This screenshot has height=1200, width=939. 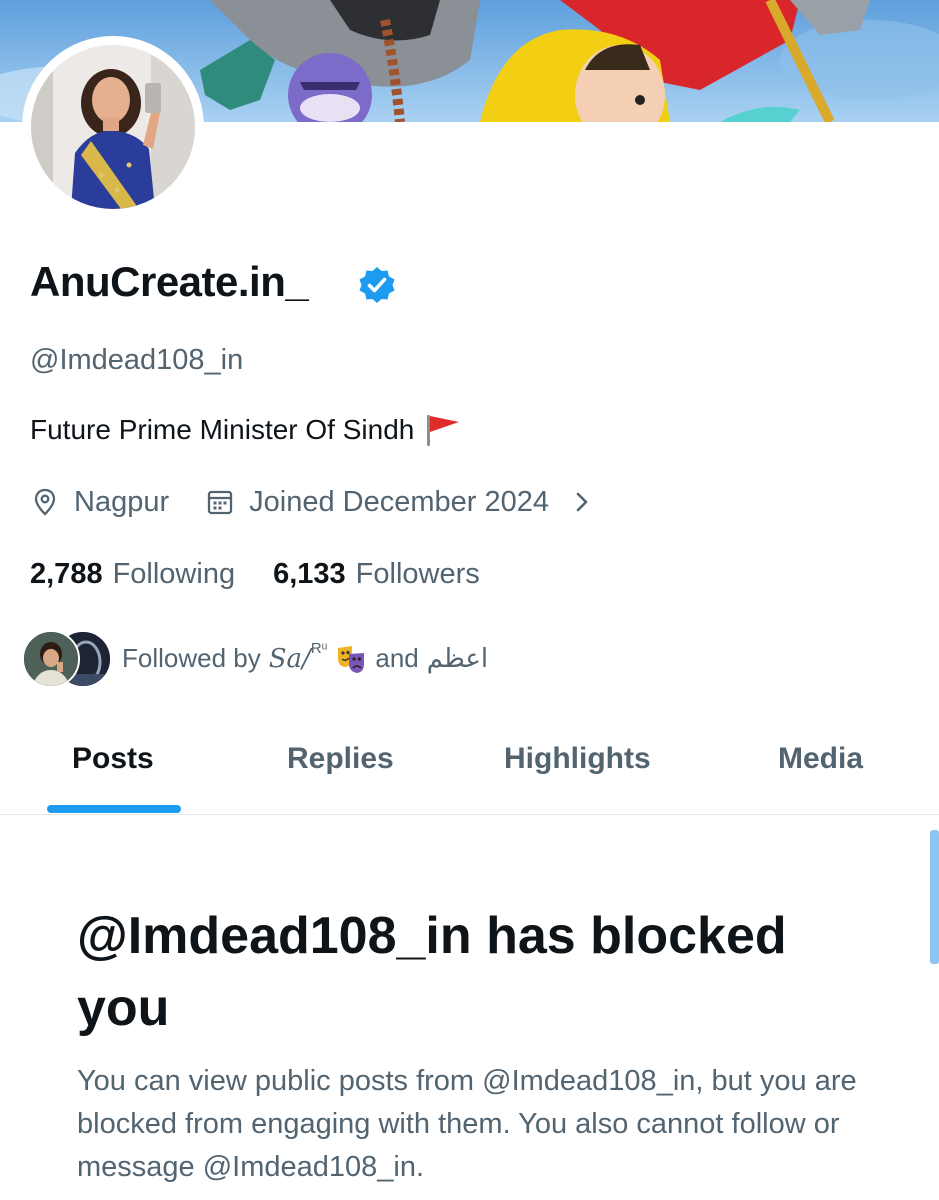 What do you see at coordinates (432, 972) in the screenshot?
I see `blocked-title: @Imdead108_in has blocked you` at bounding box center [432, 972].